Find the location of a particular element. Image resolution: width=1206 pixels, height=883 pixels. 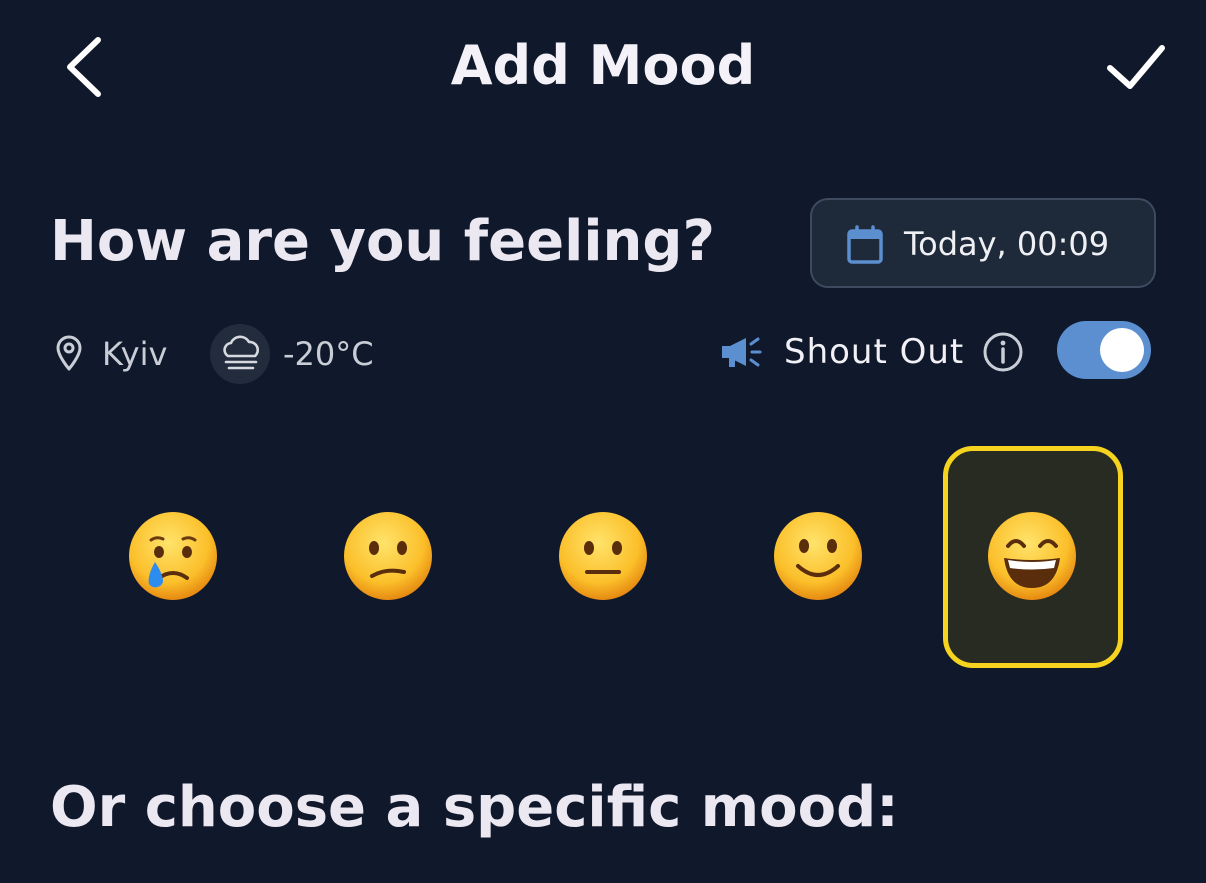

calendar-icon is located at coordinates (865, 244).